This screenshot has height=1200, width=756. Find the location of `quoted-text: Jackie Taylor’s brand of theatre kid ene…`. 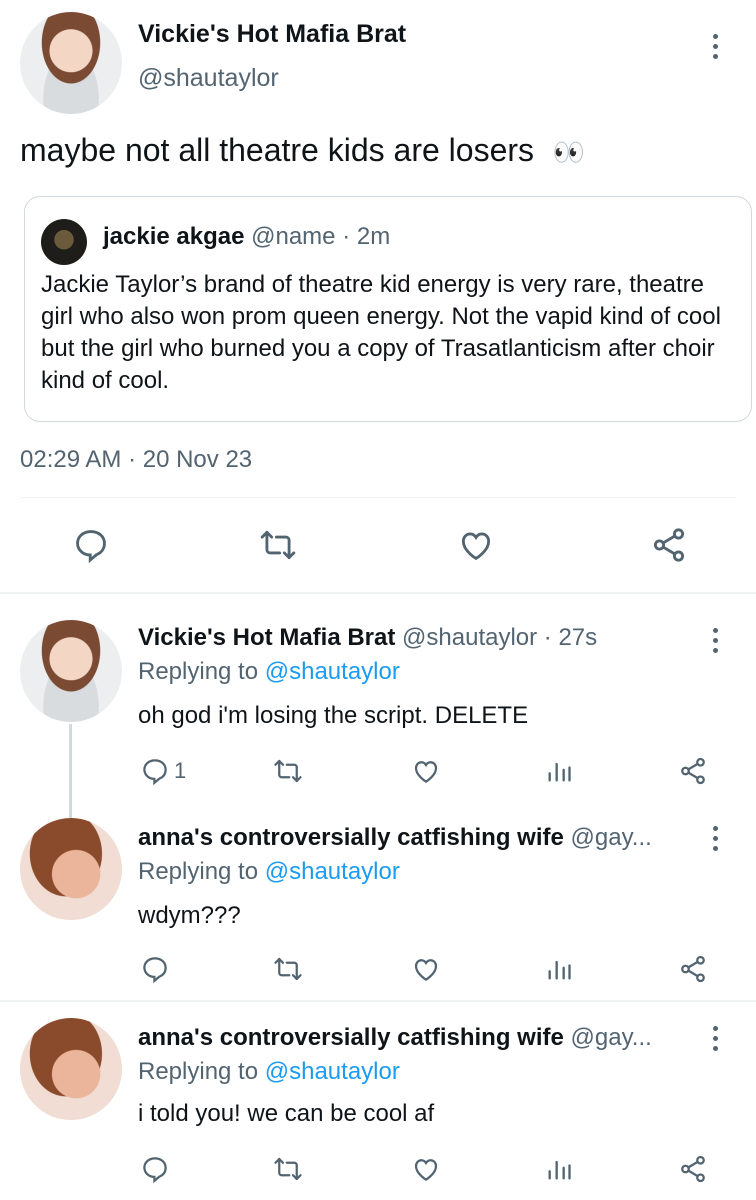

quoted-text: Jackie Taylor’s brand of theatre kid ene… is located at coordinates (381, 332).